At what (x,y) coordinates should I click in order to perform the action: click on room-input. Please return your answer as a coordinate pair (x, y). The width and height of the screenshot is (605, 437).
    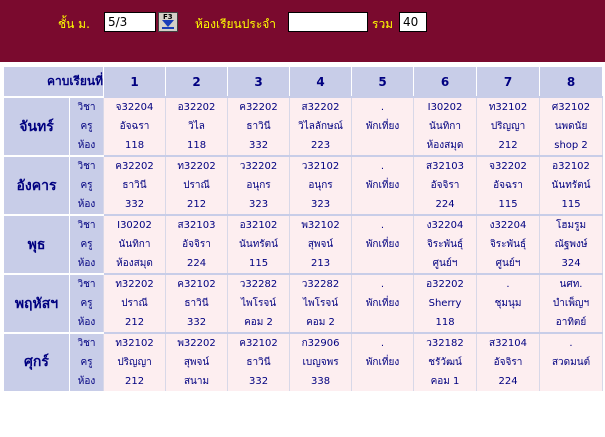
    Looking at the image, I should click on (328, 22).